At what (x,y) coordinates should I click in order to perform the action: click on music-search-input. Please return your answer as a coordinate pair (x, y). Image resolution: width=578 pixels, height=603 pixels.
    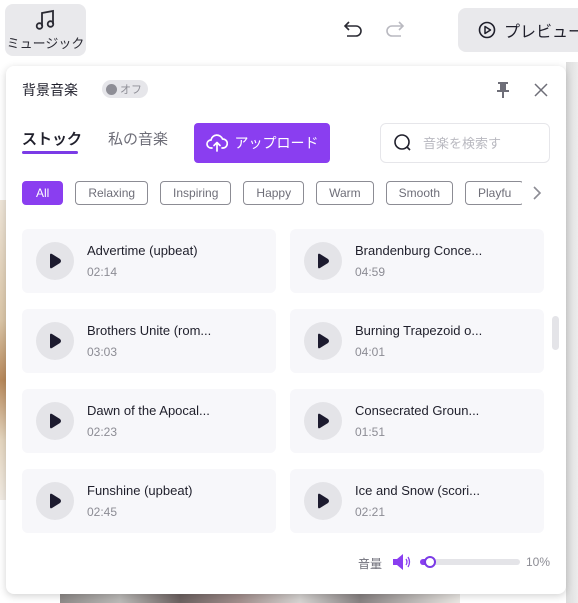
    Looking at the image, I should click on (478, 143).